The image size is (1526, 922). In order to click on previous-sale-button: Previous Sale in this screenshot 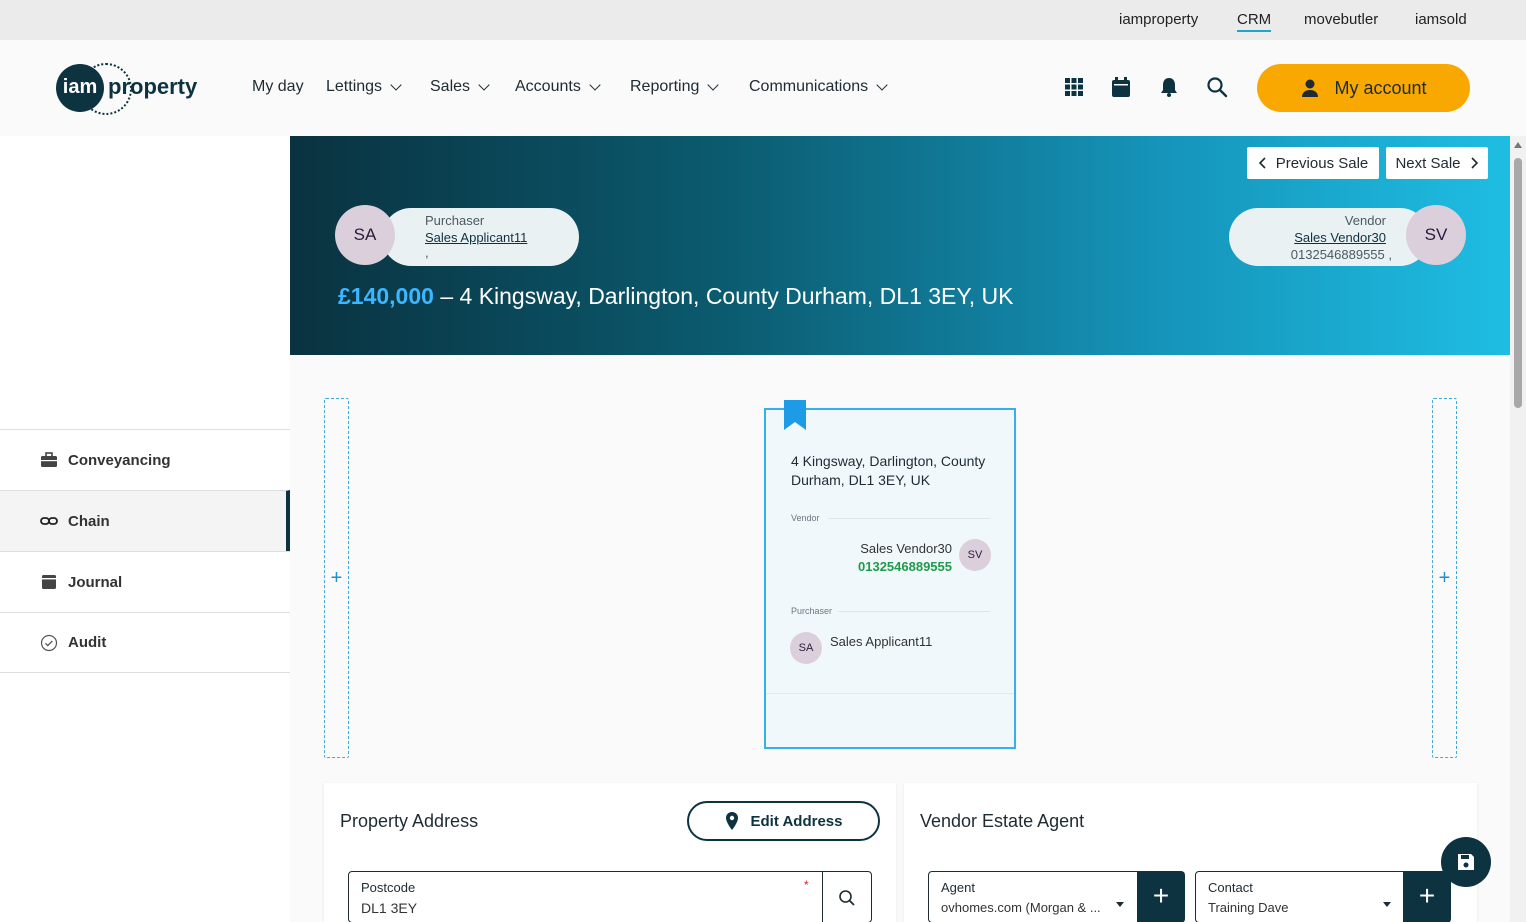, I will do `click(1313, 163)`.